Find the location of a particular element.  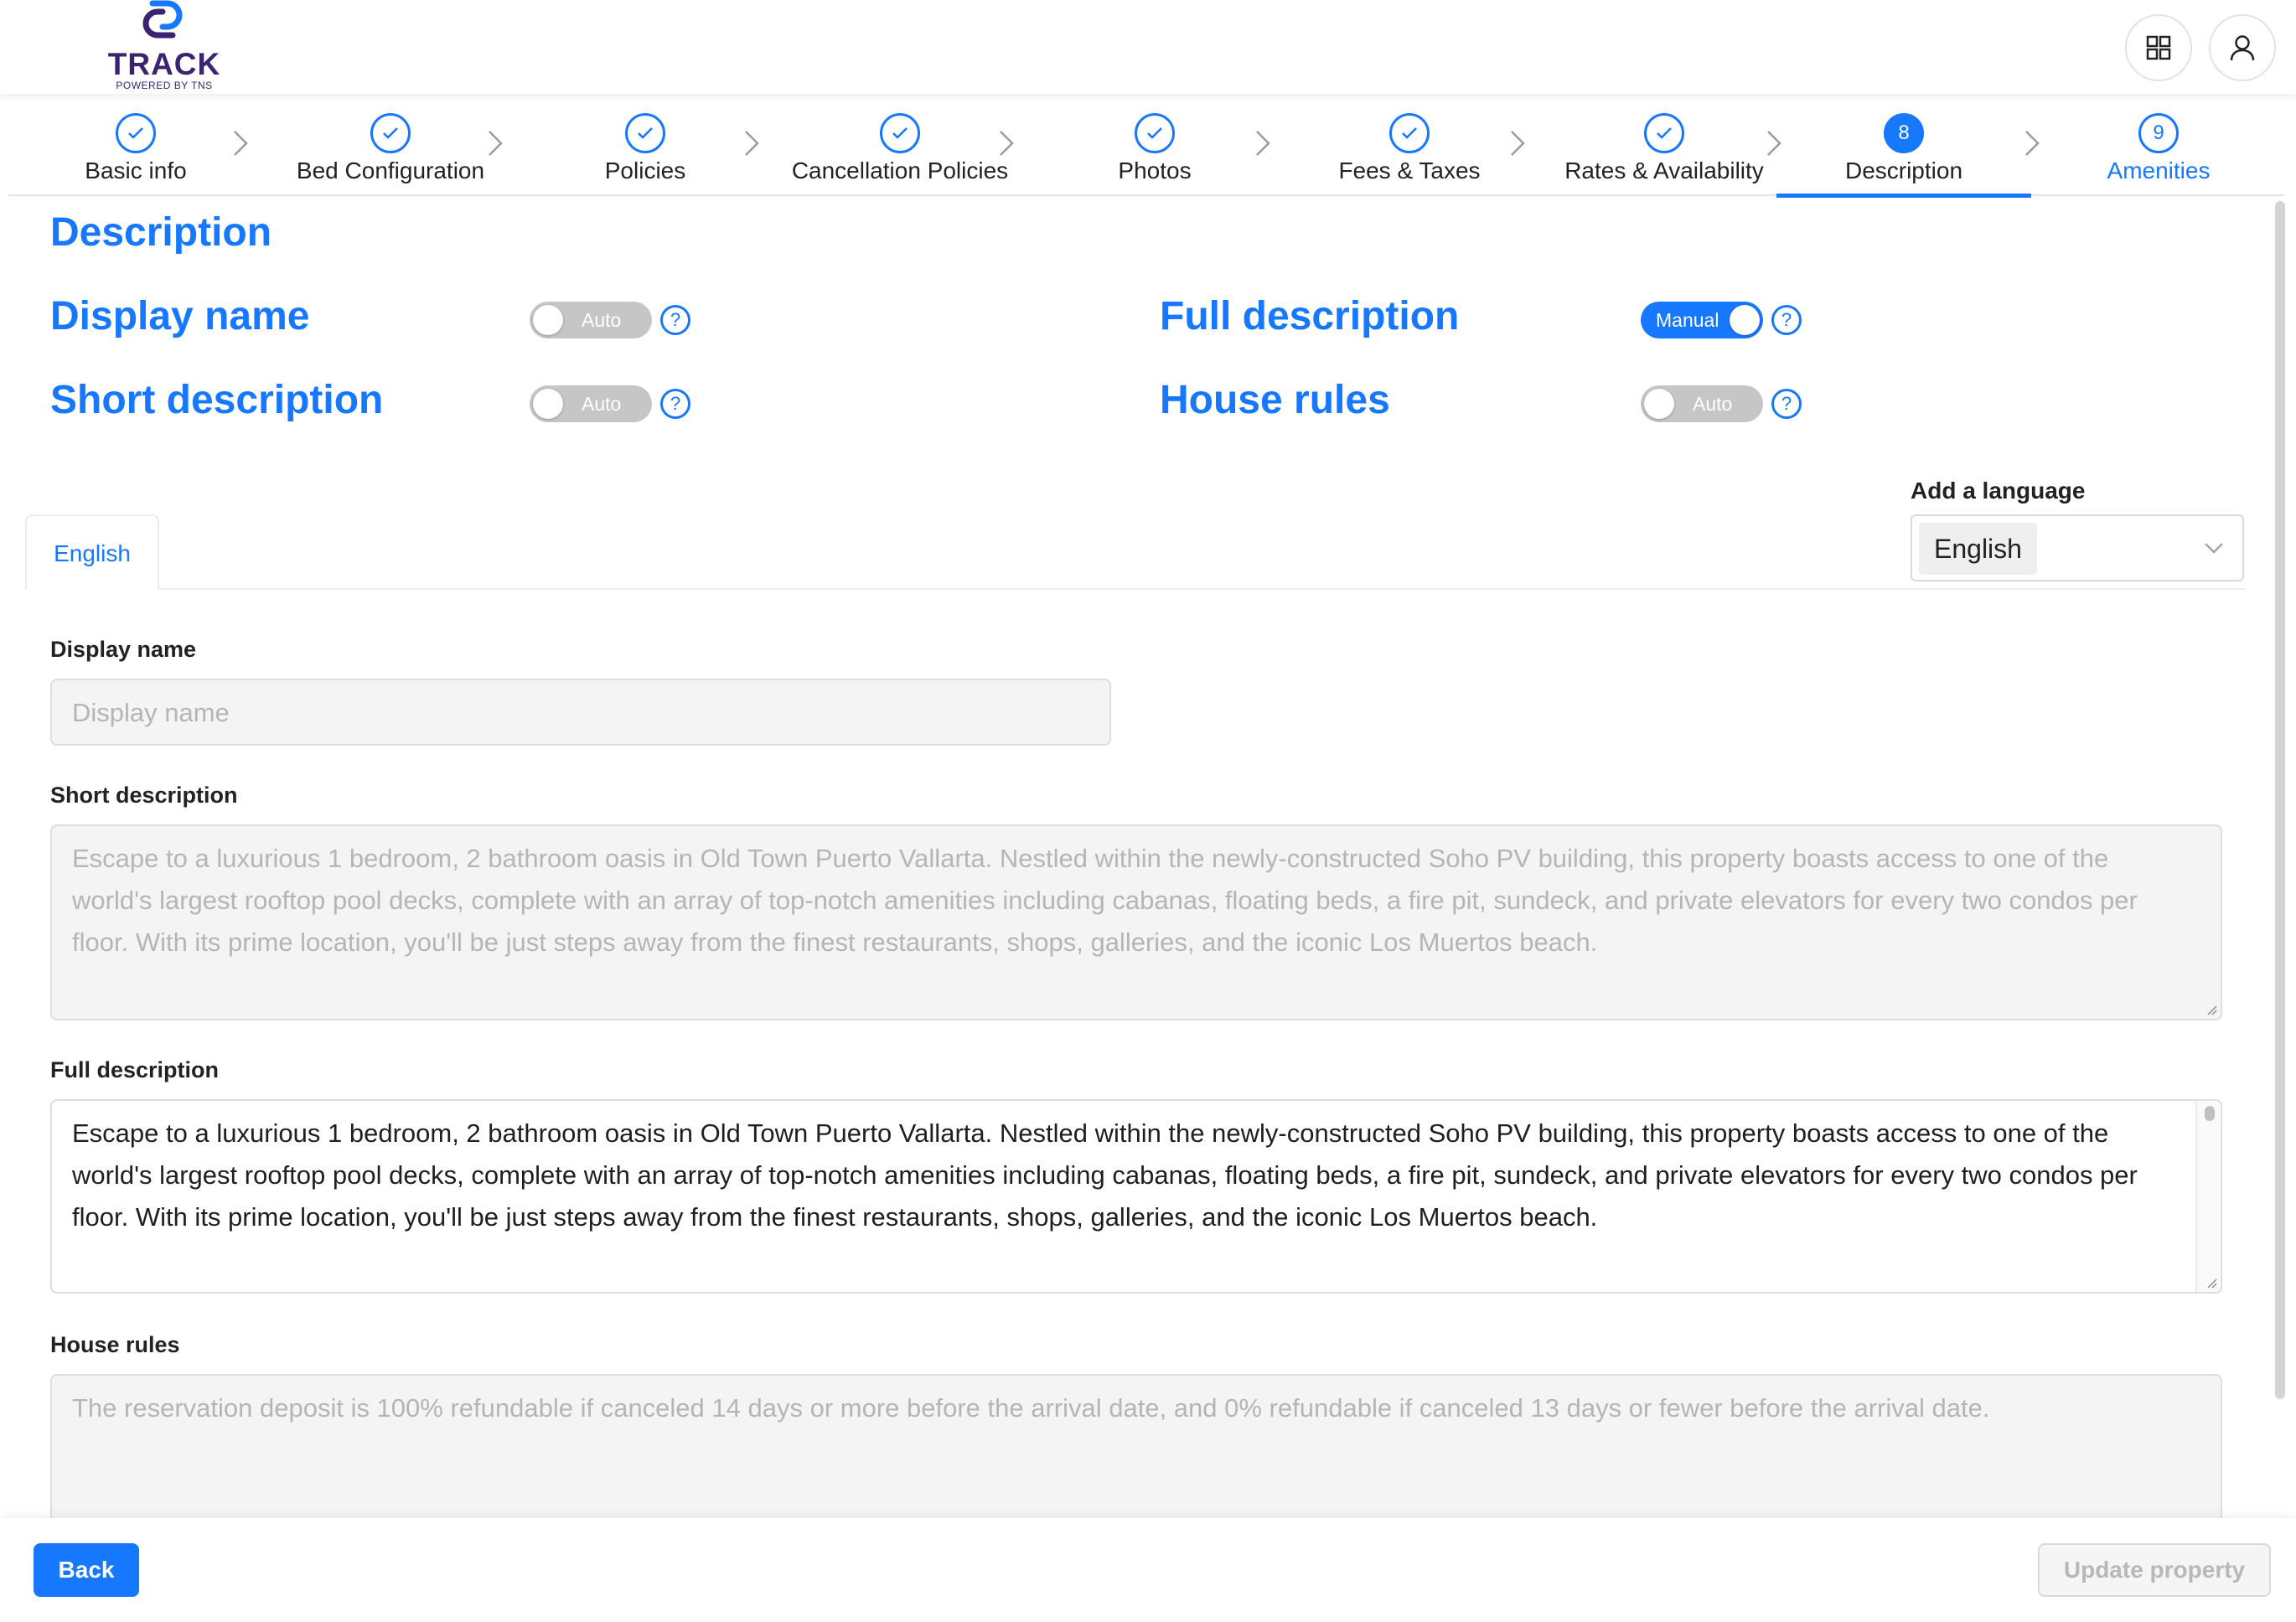

page-scrollbar is located at coordinates (2280, 800).